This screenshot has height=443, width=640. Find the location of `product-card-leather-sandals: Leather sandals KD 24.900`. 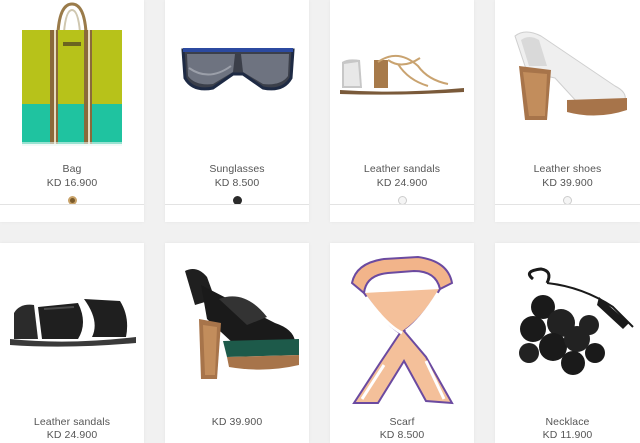

product-card-leather-sandals: Leather sandals KD 24.900 is located at coordinates (402, 111).